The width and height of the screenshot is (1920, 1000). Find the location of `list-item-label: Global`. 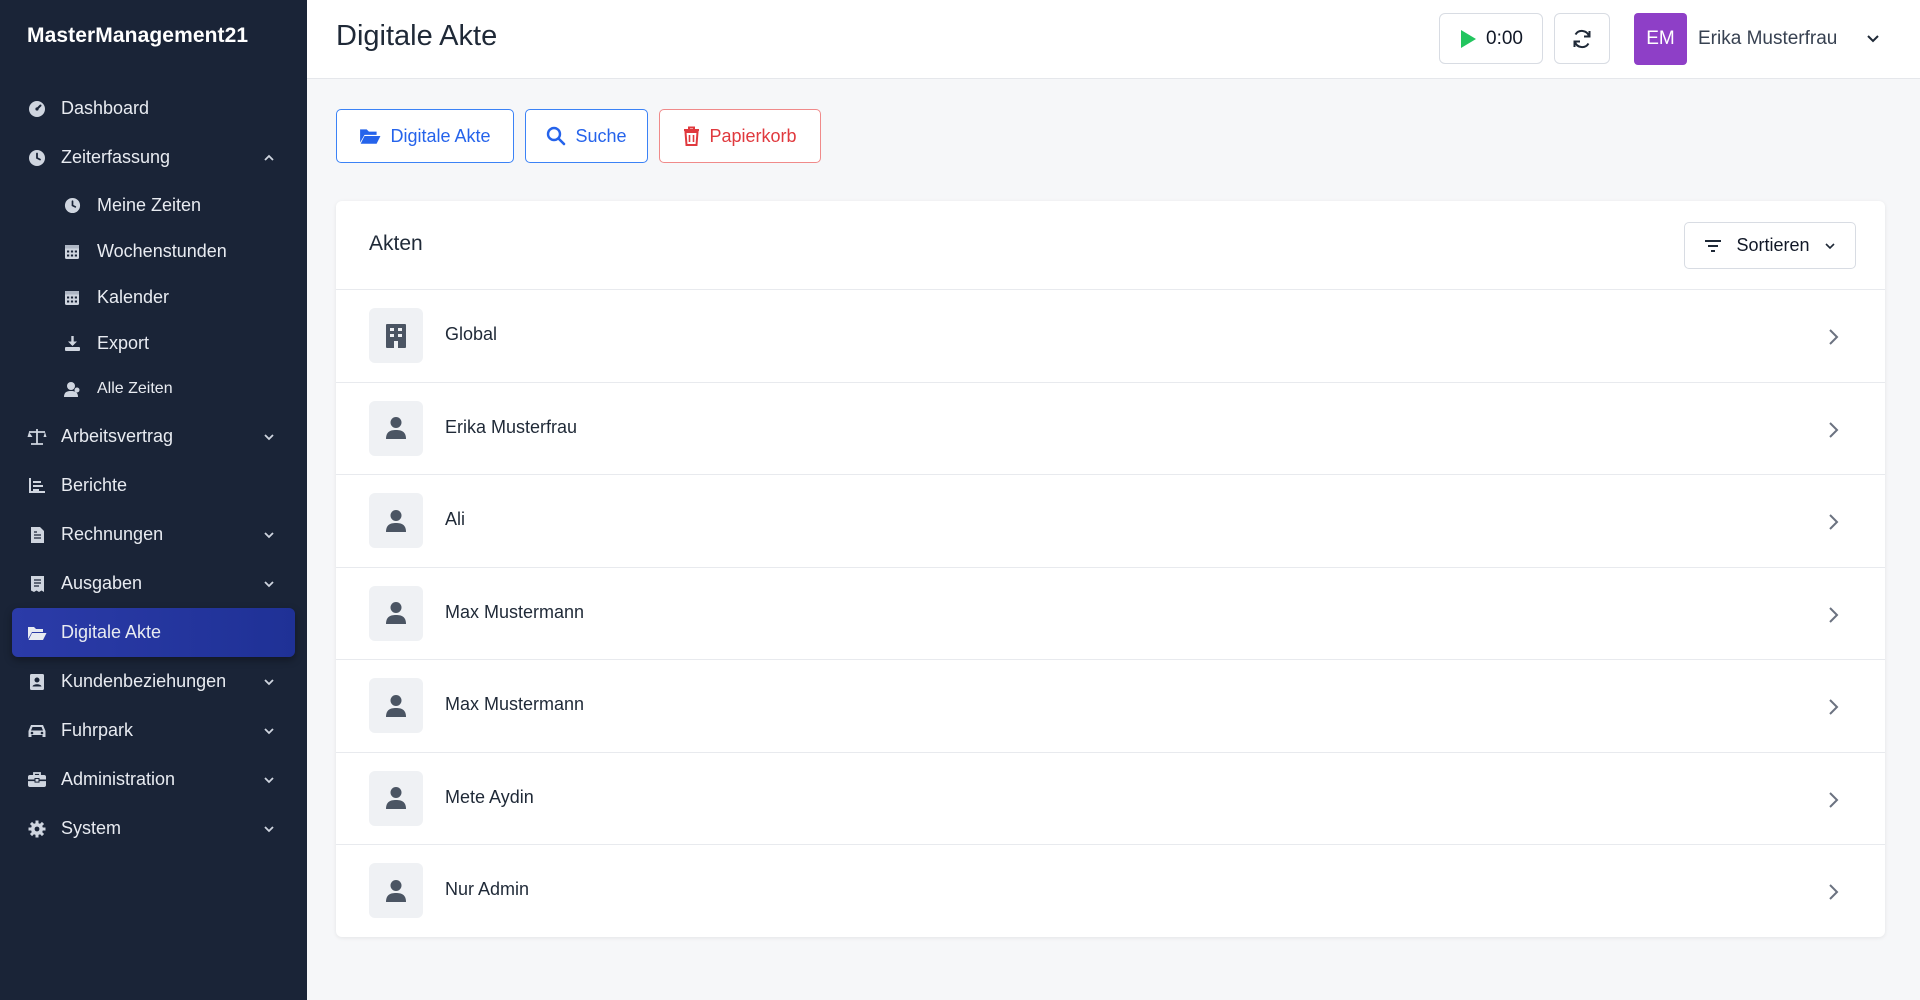

list-item-label: Global is located at coordinates (471, 334).